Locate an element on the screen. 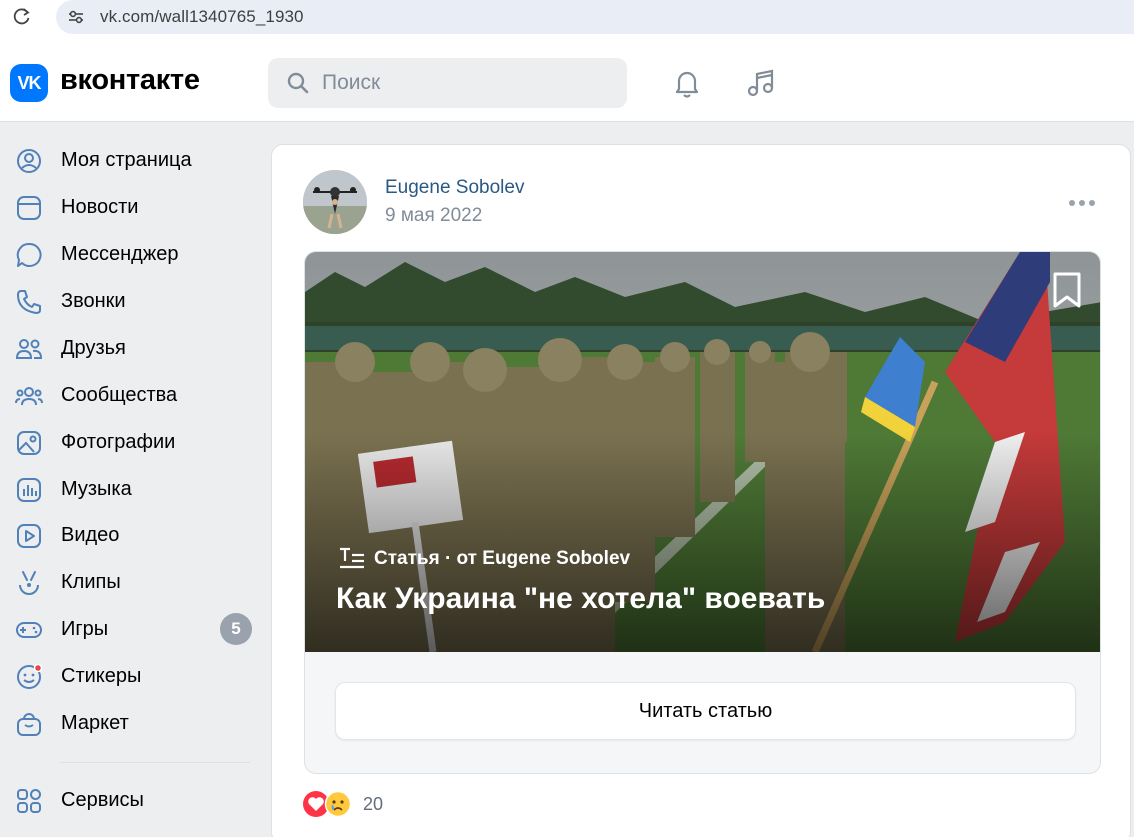 This screenshot has height=837, width=1134. sidebar-item-news: Новости is located at coordinates (134, 207).